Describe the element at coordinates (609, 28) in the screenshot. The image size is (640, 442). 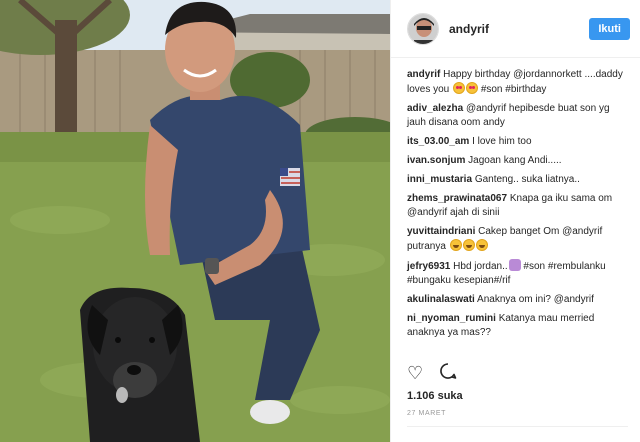
I see `follow-button: Ikuti` at that location.